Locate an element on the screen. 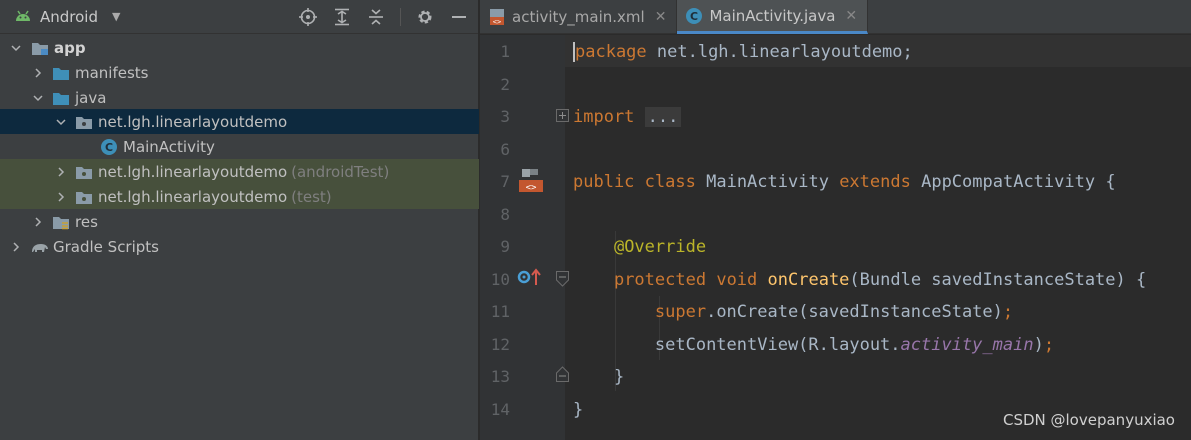  keyword: package is located at coordinates (611, 52).